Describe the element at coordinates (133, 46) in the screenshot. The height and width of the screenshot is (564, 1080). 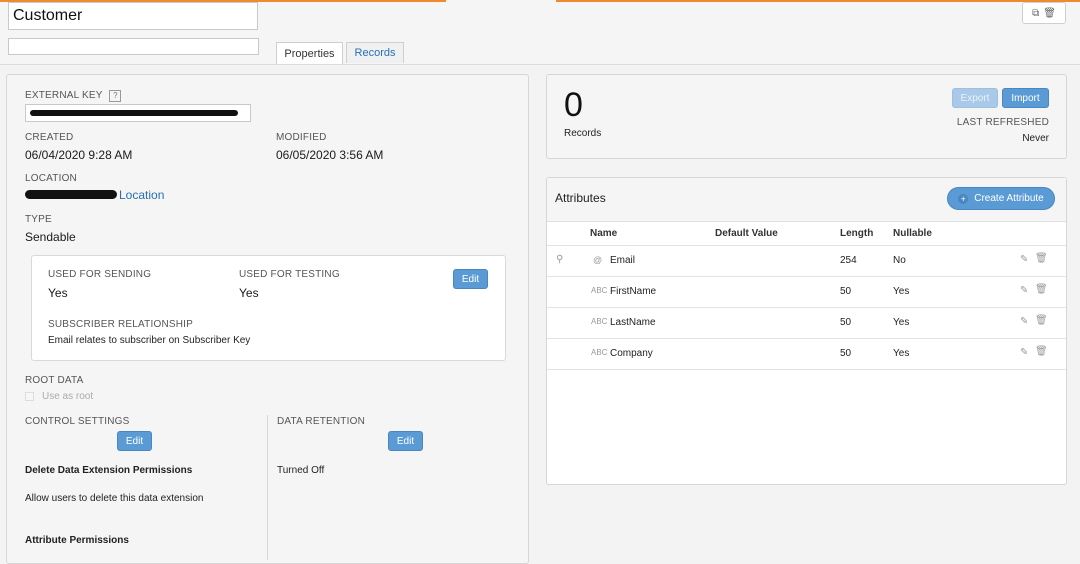
I see `description-input` at that location.